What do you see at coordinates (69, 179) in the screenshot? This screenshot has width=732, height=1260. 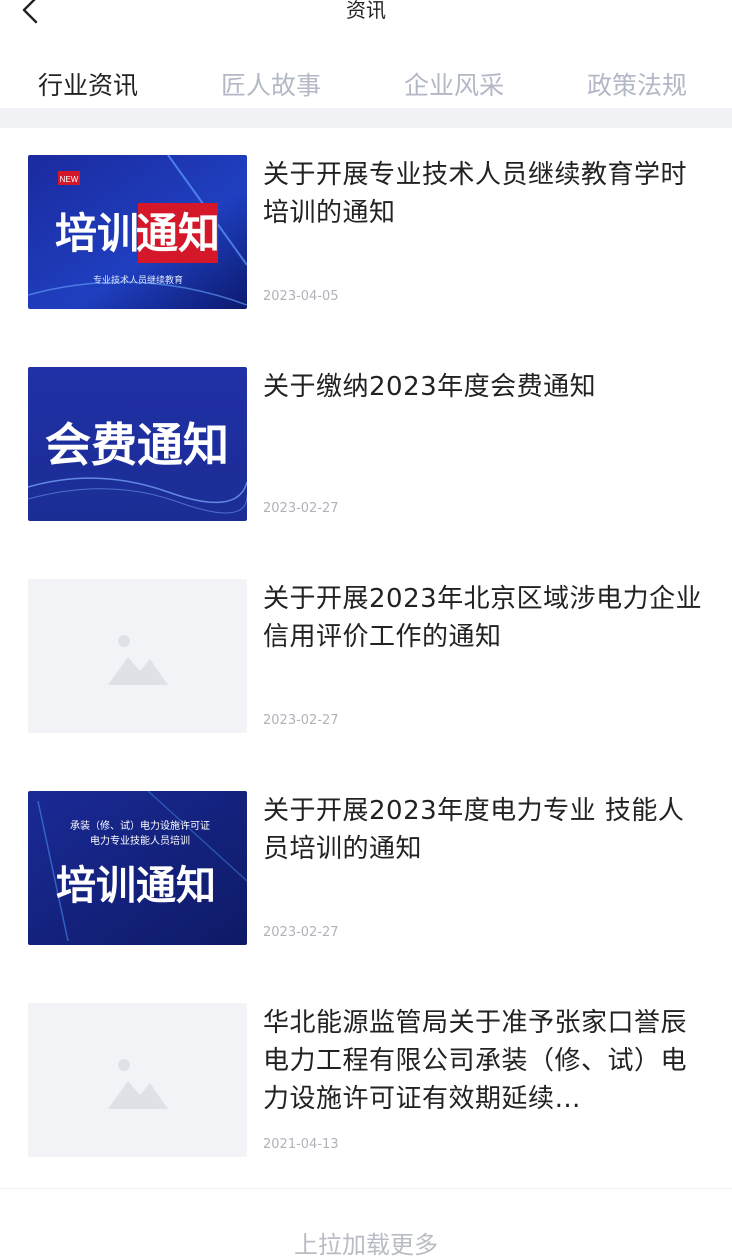 I see `svg-text: NEW` at bounding box center [69, 179].